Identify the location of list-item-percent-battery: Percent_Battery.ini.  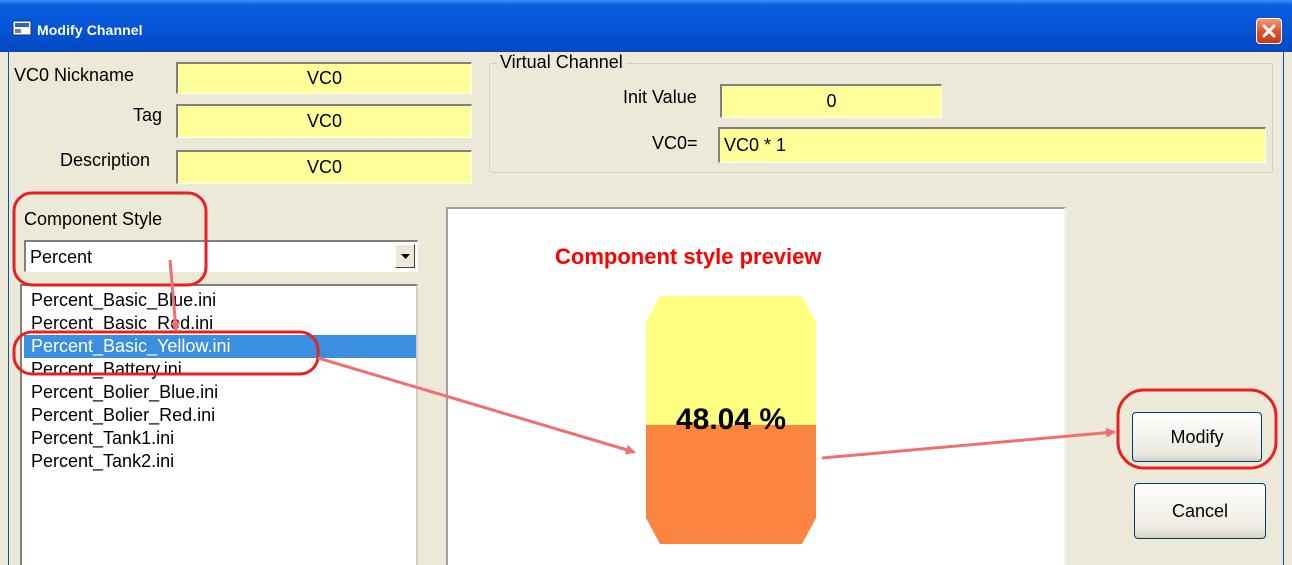
(220, 369).